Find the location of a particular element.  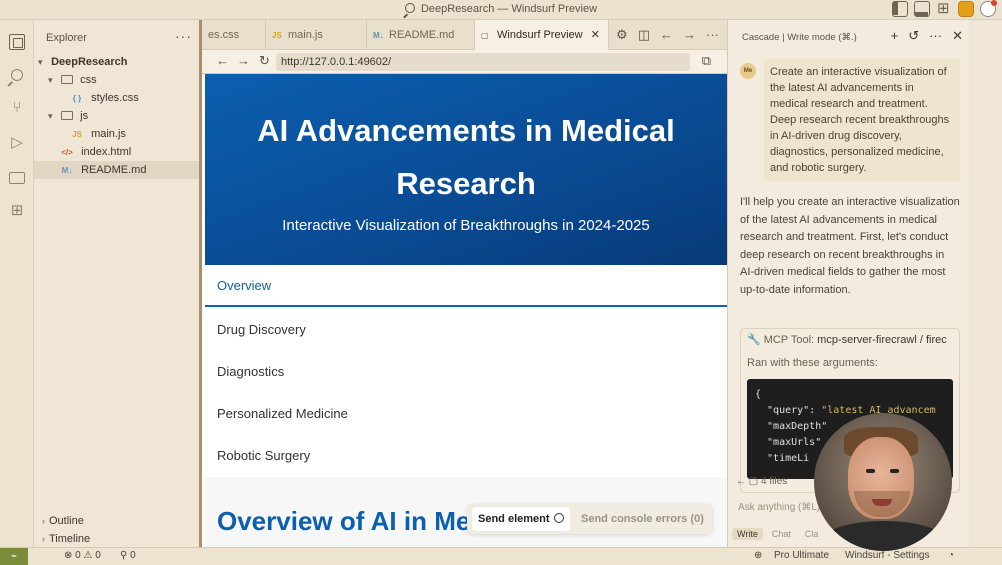

title-bar: DeepResearch — Windsurf Preview is located at coordinates (501, 10).